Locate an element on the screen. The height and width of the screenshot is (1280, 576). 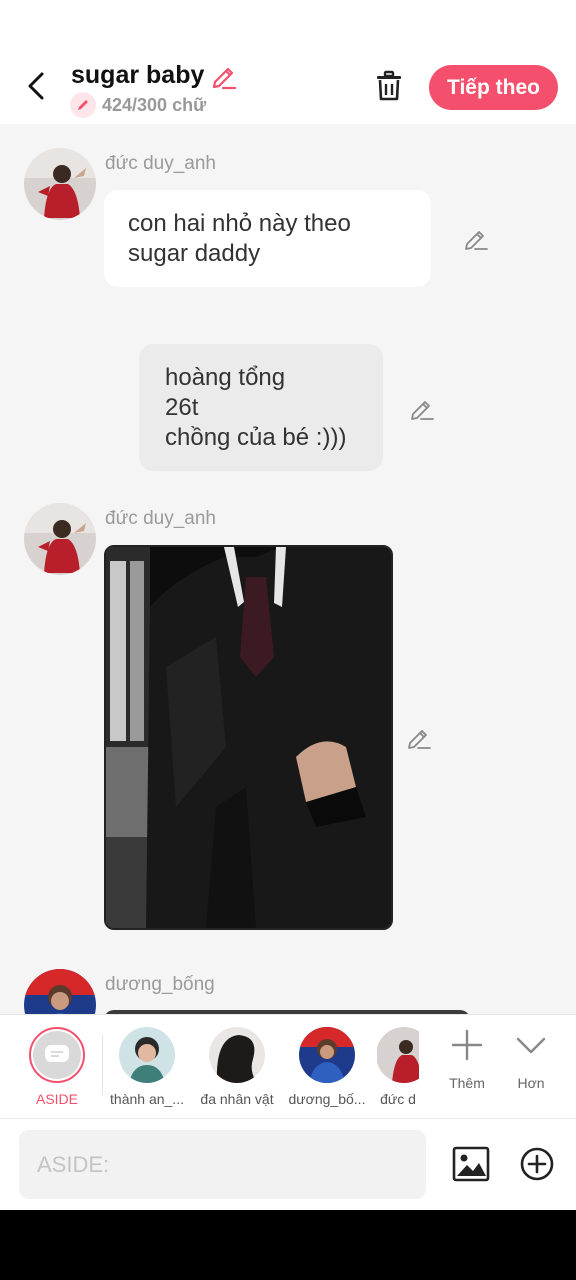
story-title: sugar baby is located at coordinates (154, 75).